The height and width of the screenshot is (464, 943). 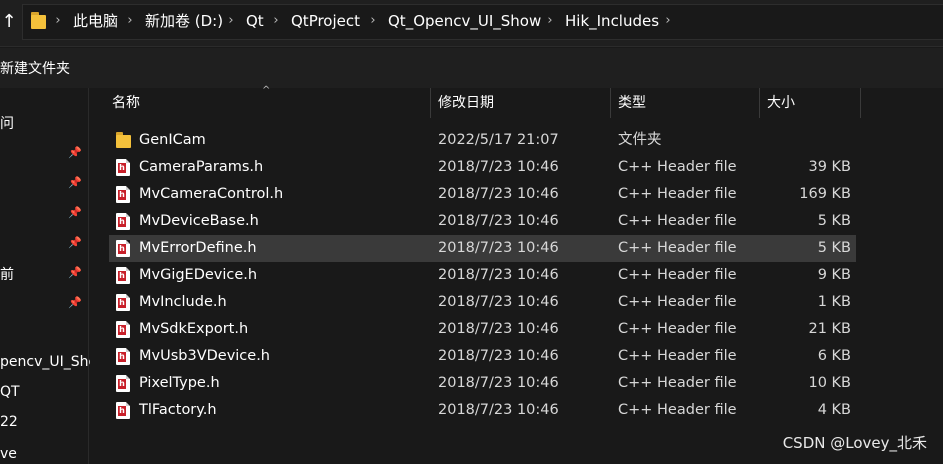 What do you see at coordinates (204, 356) in the screenshot?
I see `file-name: MvUsb3VDevice.h` at bounding box center [204, 356].